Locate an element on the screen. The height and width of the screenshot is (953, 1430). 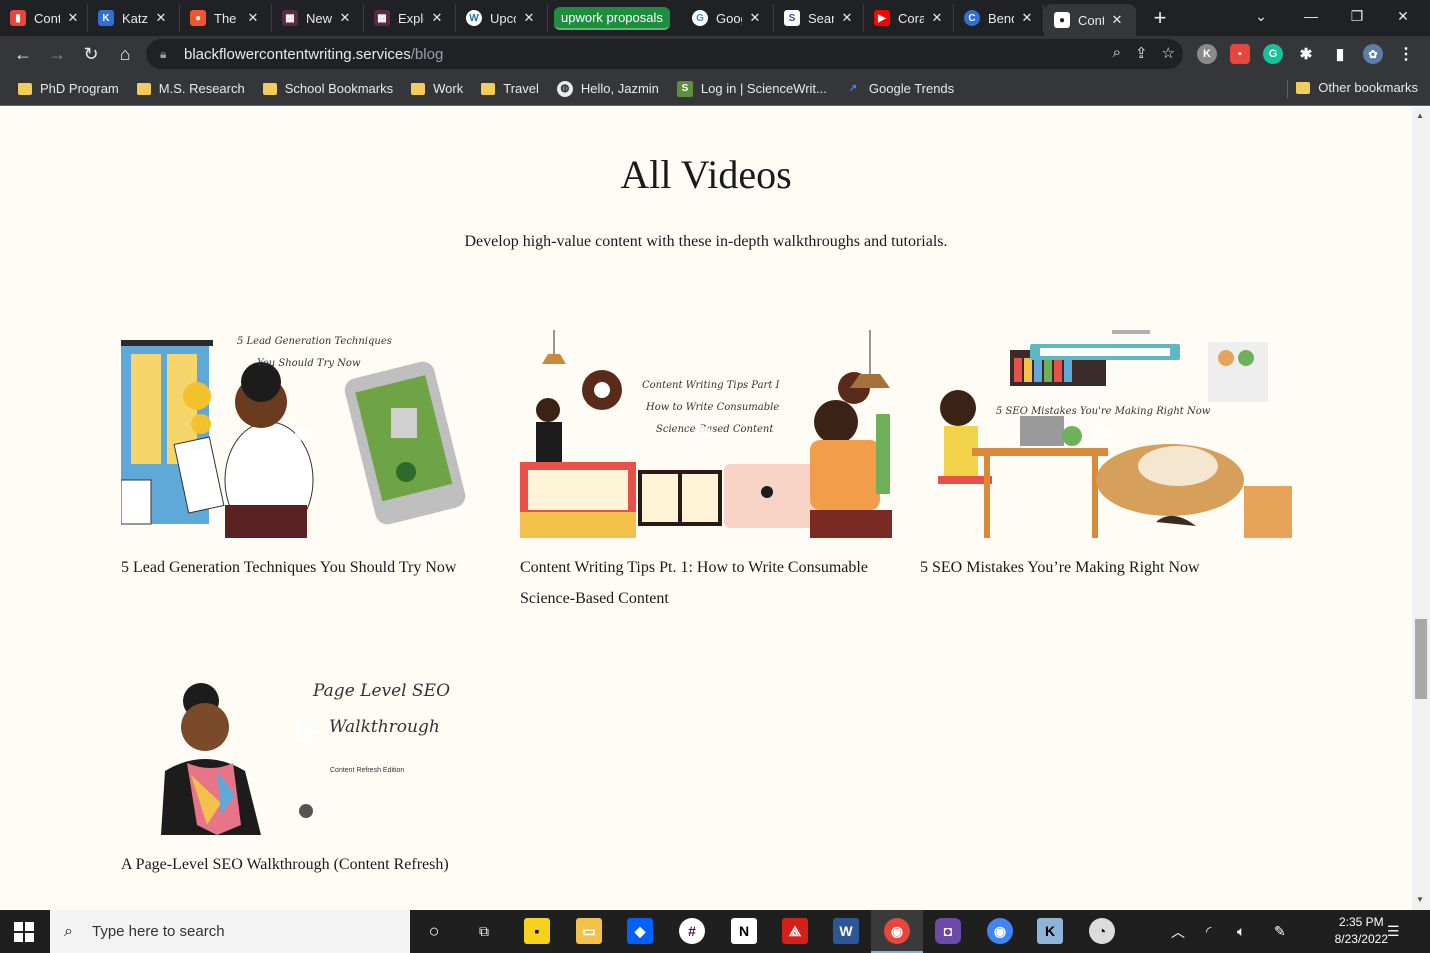
search-placeholder: Type here to search is located at coordinates (158, 931).